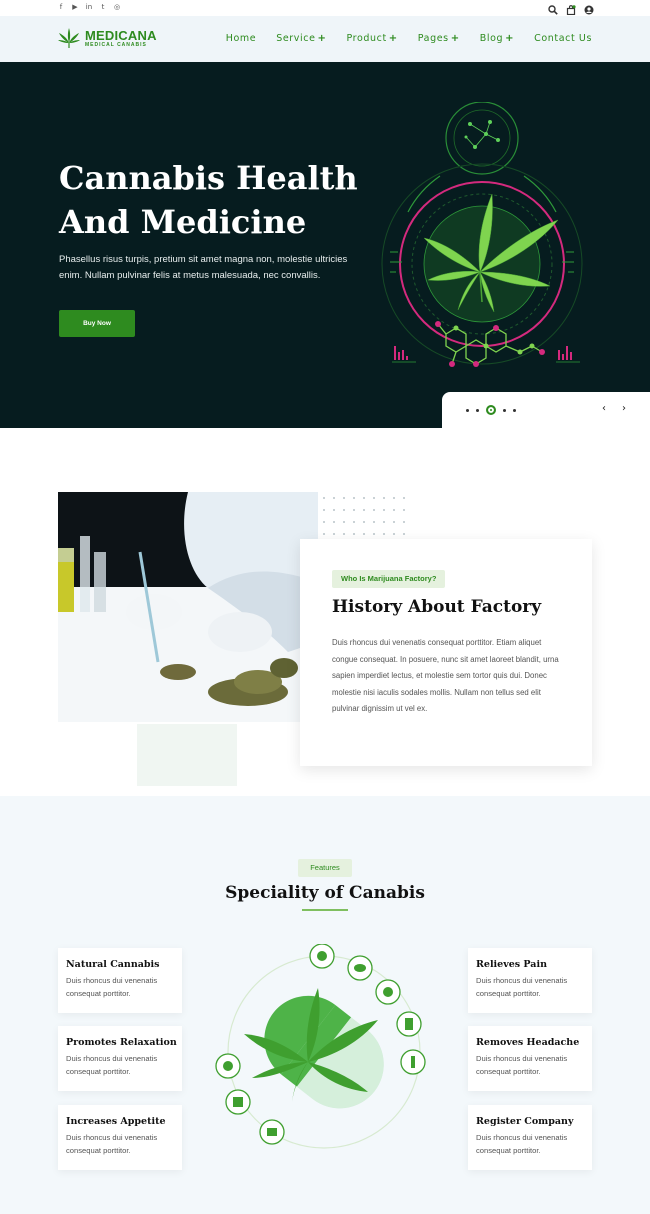 The width and height of the screenshot is (650, 1214). I want to click on slider-arrows: ‹ ›, so click(614, 408).